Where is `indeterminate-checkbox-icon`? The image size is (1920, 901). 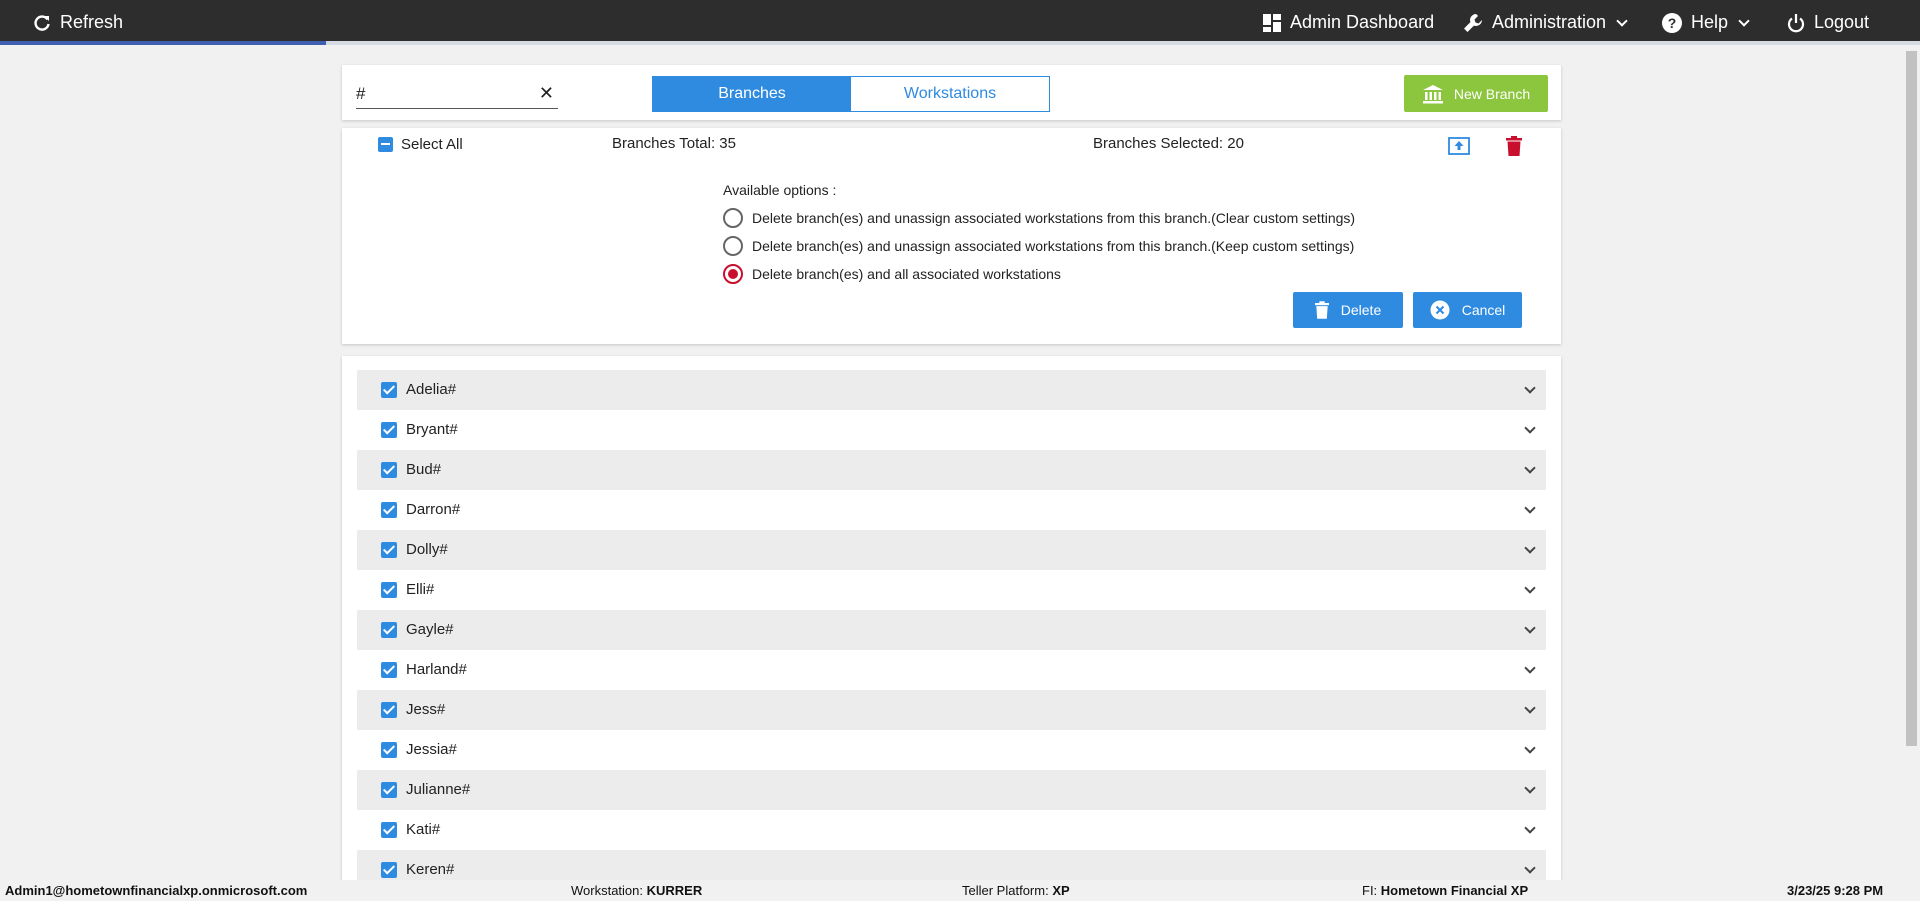
indeterminate-checkbox-icon is located at coordinates (385, 144).